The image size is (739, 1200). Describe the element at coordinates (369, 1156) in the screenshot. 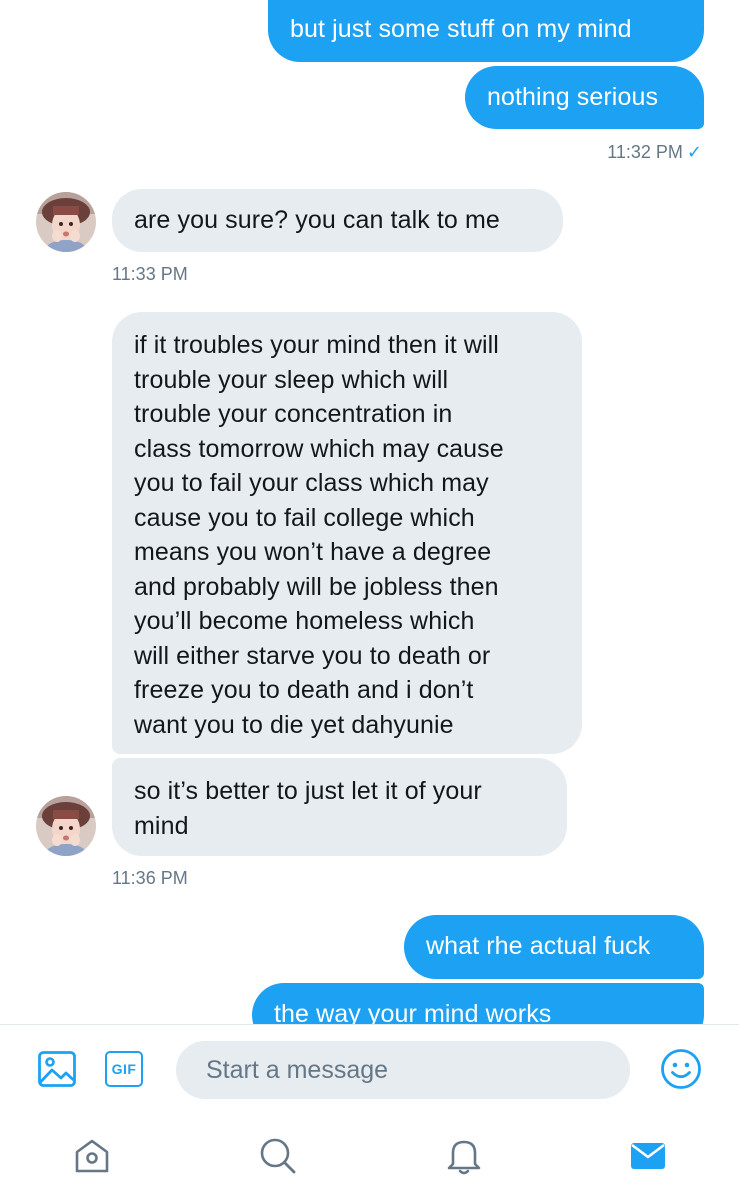

I see `bottom-navigation` at that location.